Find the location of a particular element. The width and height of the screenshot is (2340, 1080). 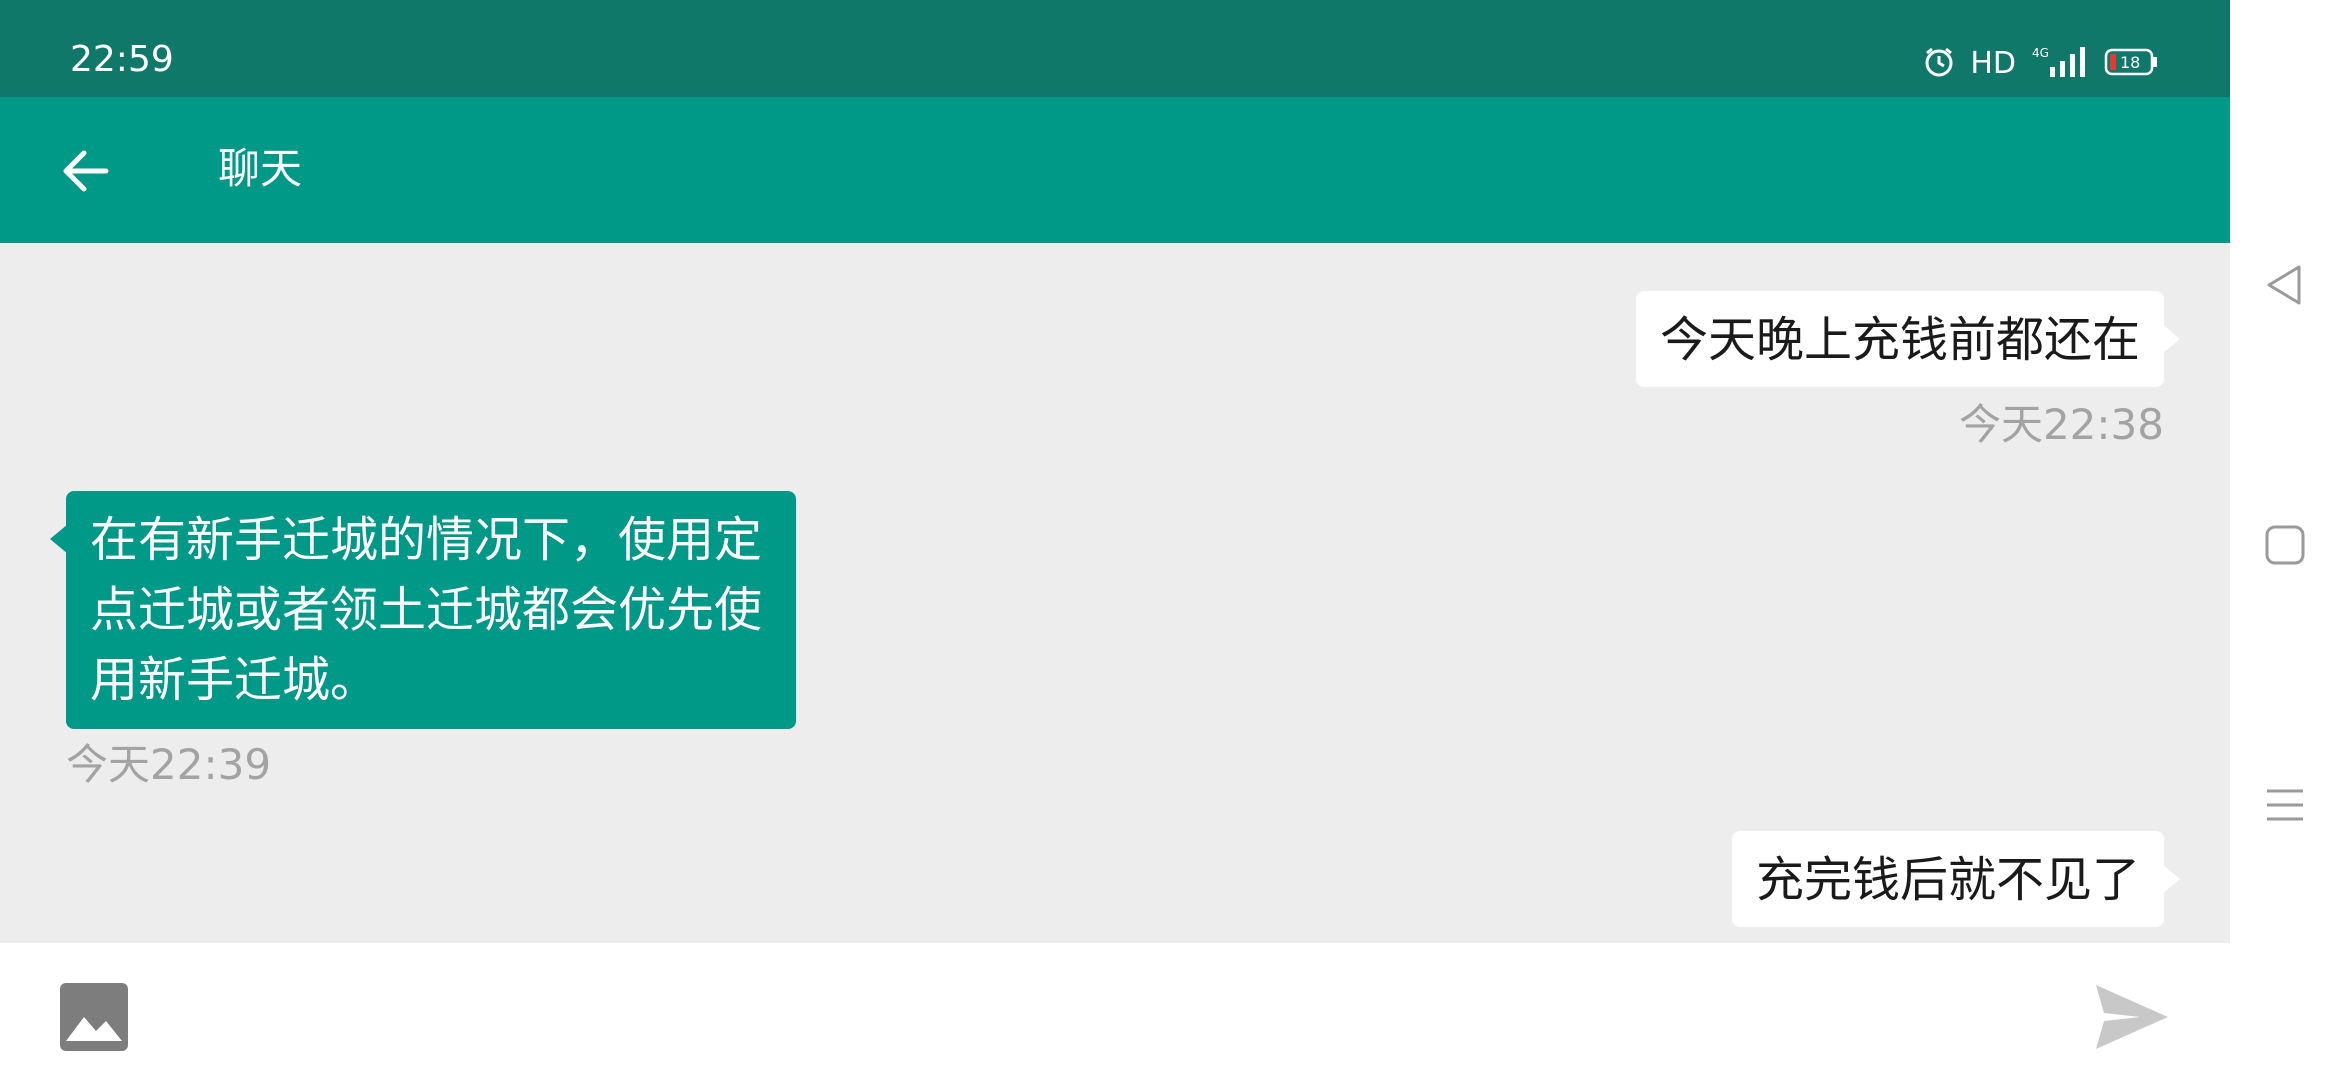

status-time: 22:59 is located at coordinates (122, 59).